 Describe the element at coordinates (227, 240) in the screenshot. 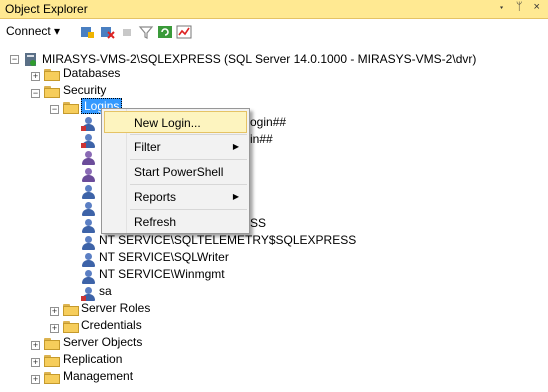

I see `tree-item-login: NT SERVICE\SQLTELEMETRY$SQLEXPRESS` at that location.